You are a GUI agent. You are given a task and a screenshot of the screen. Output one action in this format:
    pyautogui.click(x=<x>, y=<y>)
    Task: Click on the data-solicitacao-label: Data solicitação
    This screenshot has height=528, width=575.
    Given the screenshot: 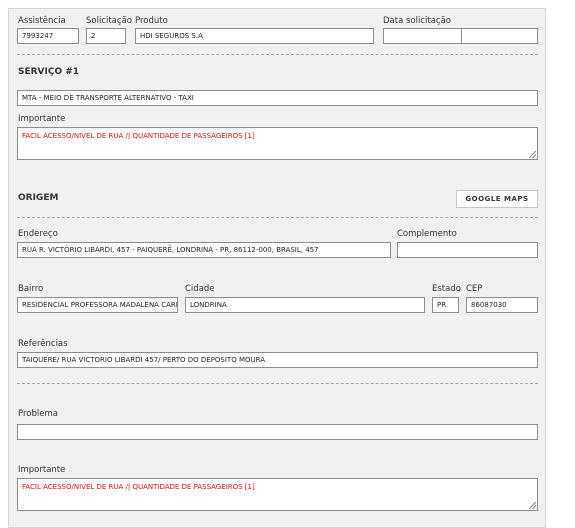 What is the action you would take?
    pyautogui.click(x=417, y=21)
    